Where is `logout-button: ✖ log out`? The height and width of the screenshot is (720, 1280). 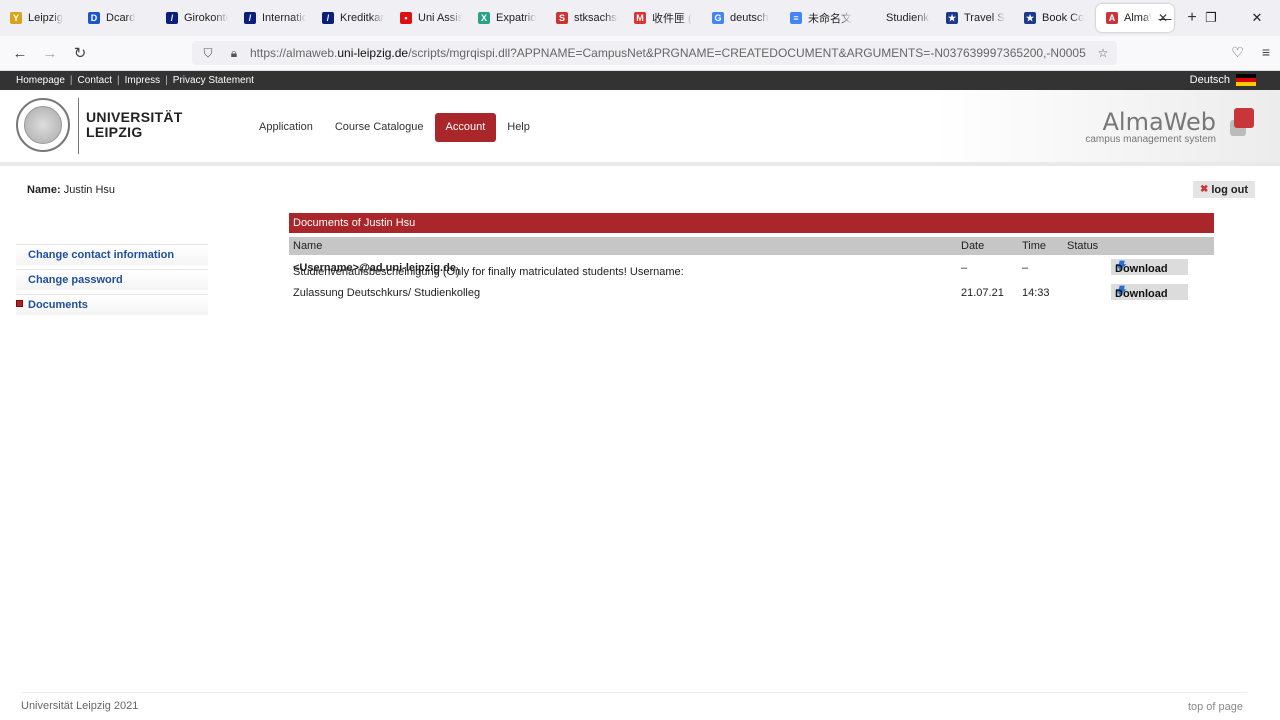 logout-button: ✖ log out is located at coordinates (1224, 189).